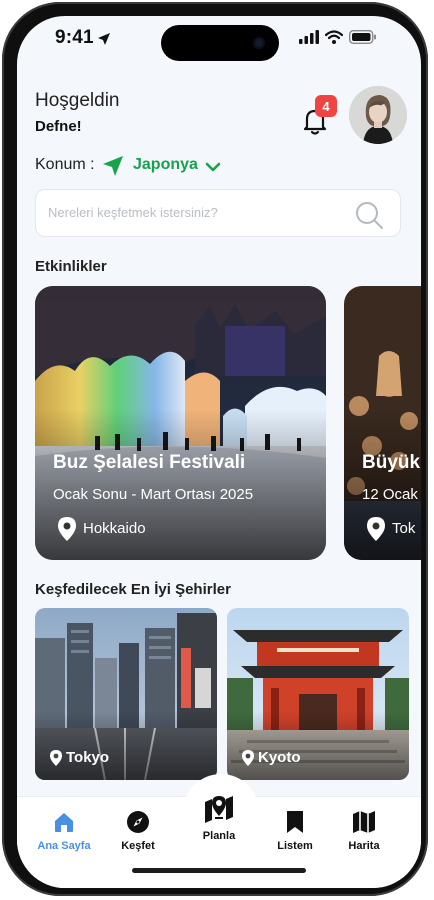 The width and height of the screenshot is (434, 900). What do you see at coordinates (126, 694) in the screenshot?
I see `city-card-tokyo: Tokyo` at bounding box center [126, 694].